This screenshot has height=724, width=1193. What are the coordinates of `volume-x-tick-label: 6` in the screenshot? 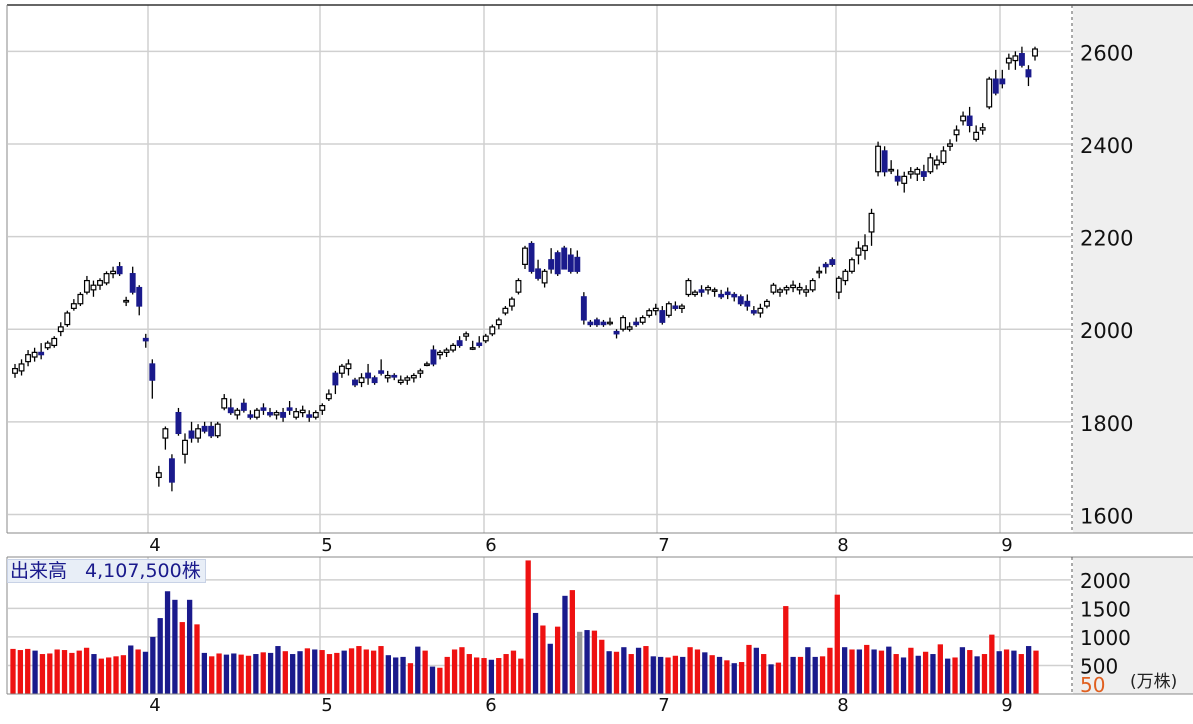 It's located at (490, 705).